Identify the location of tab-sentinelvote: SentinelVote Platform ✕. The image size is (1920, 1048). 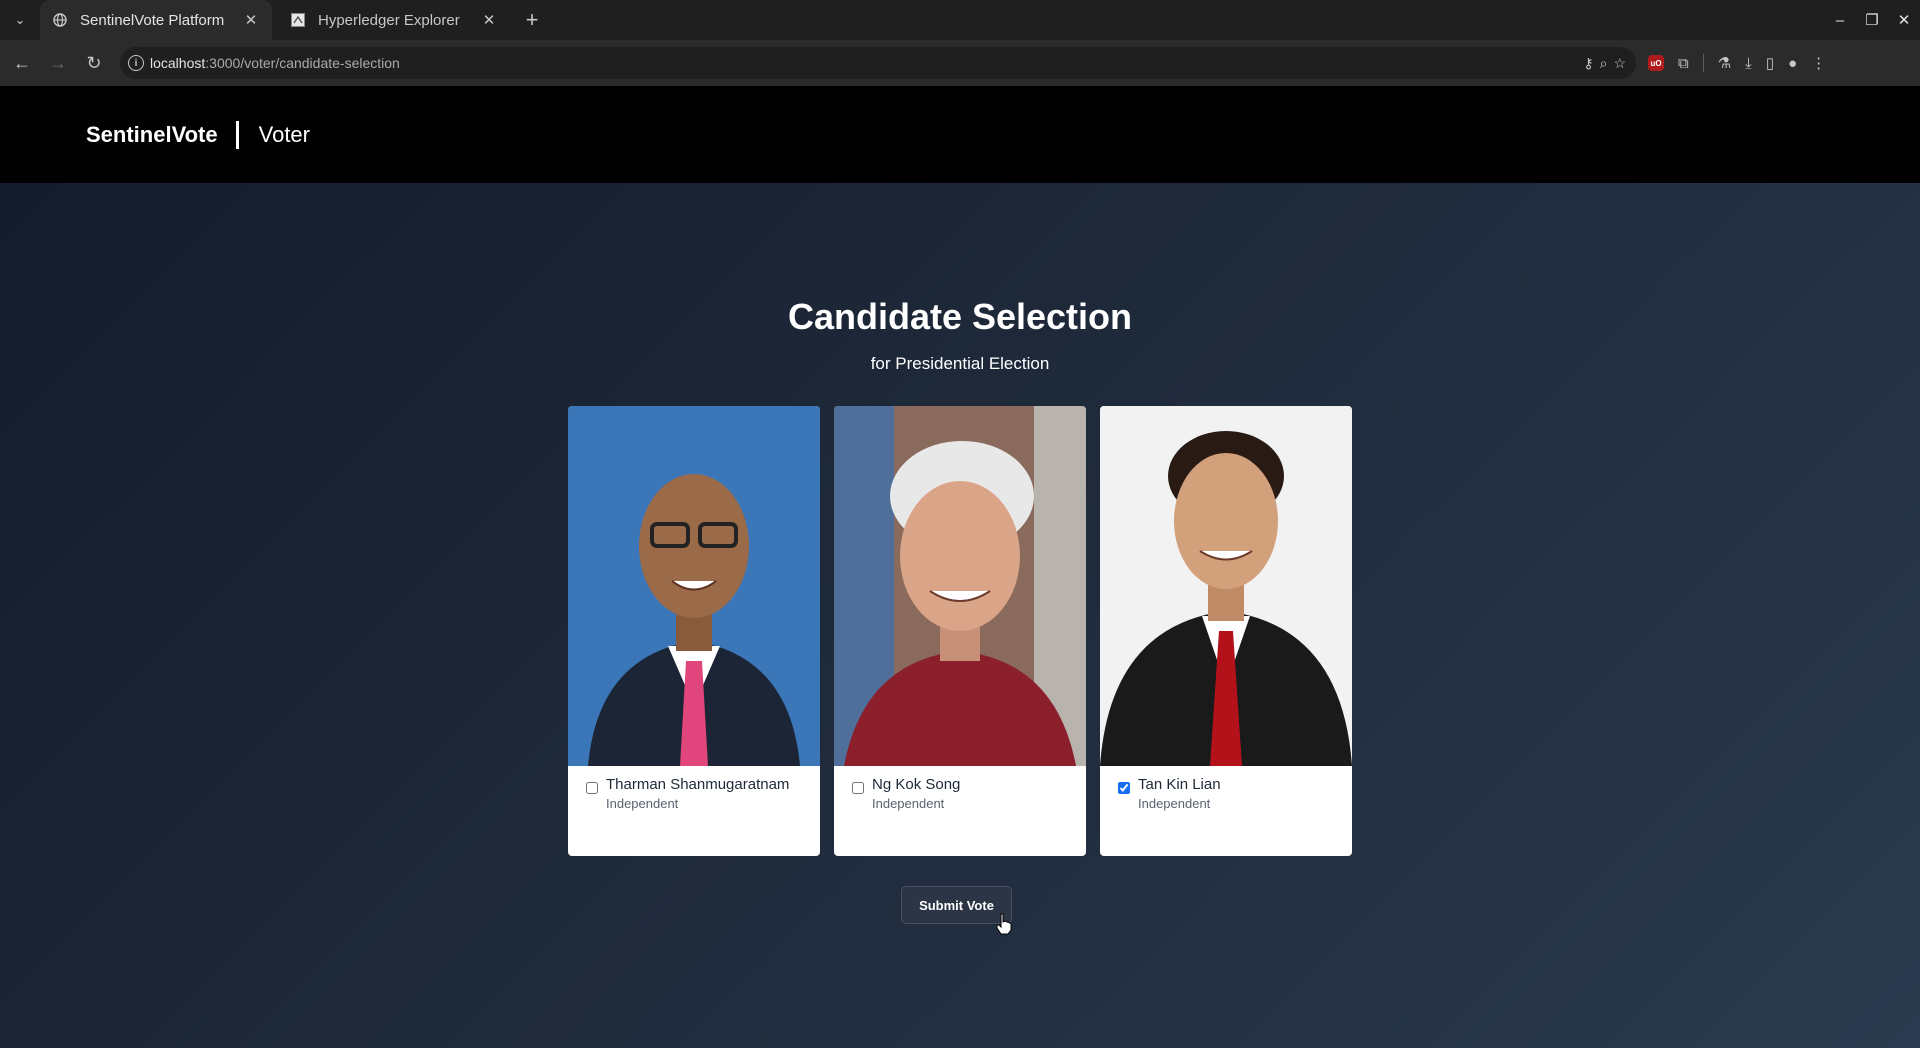
(156, 20).